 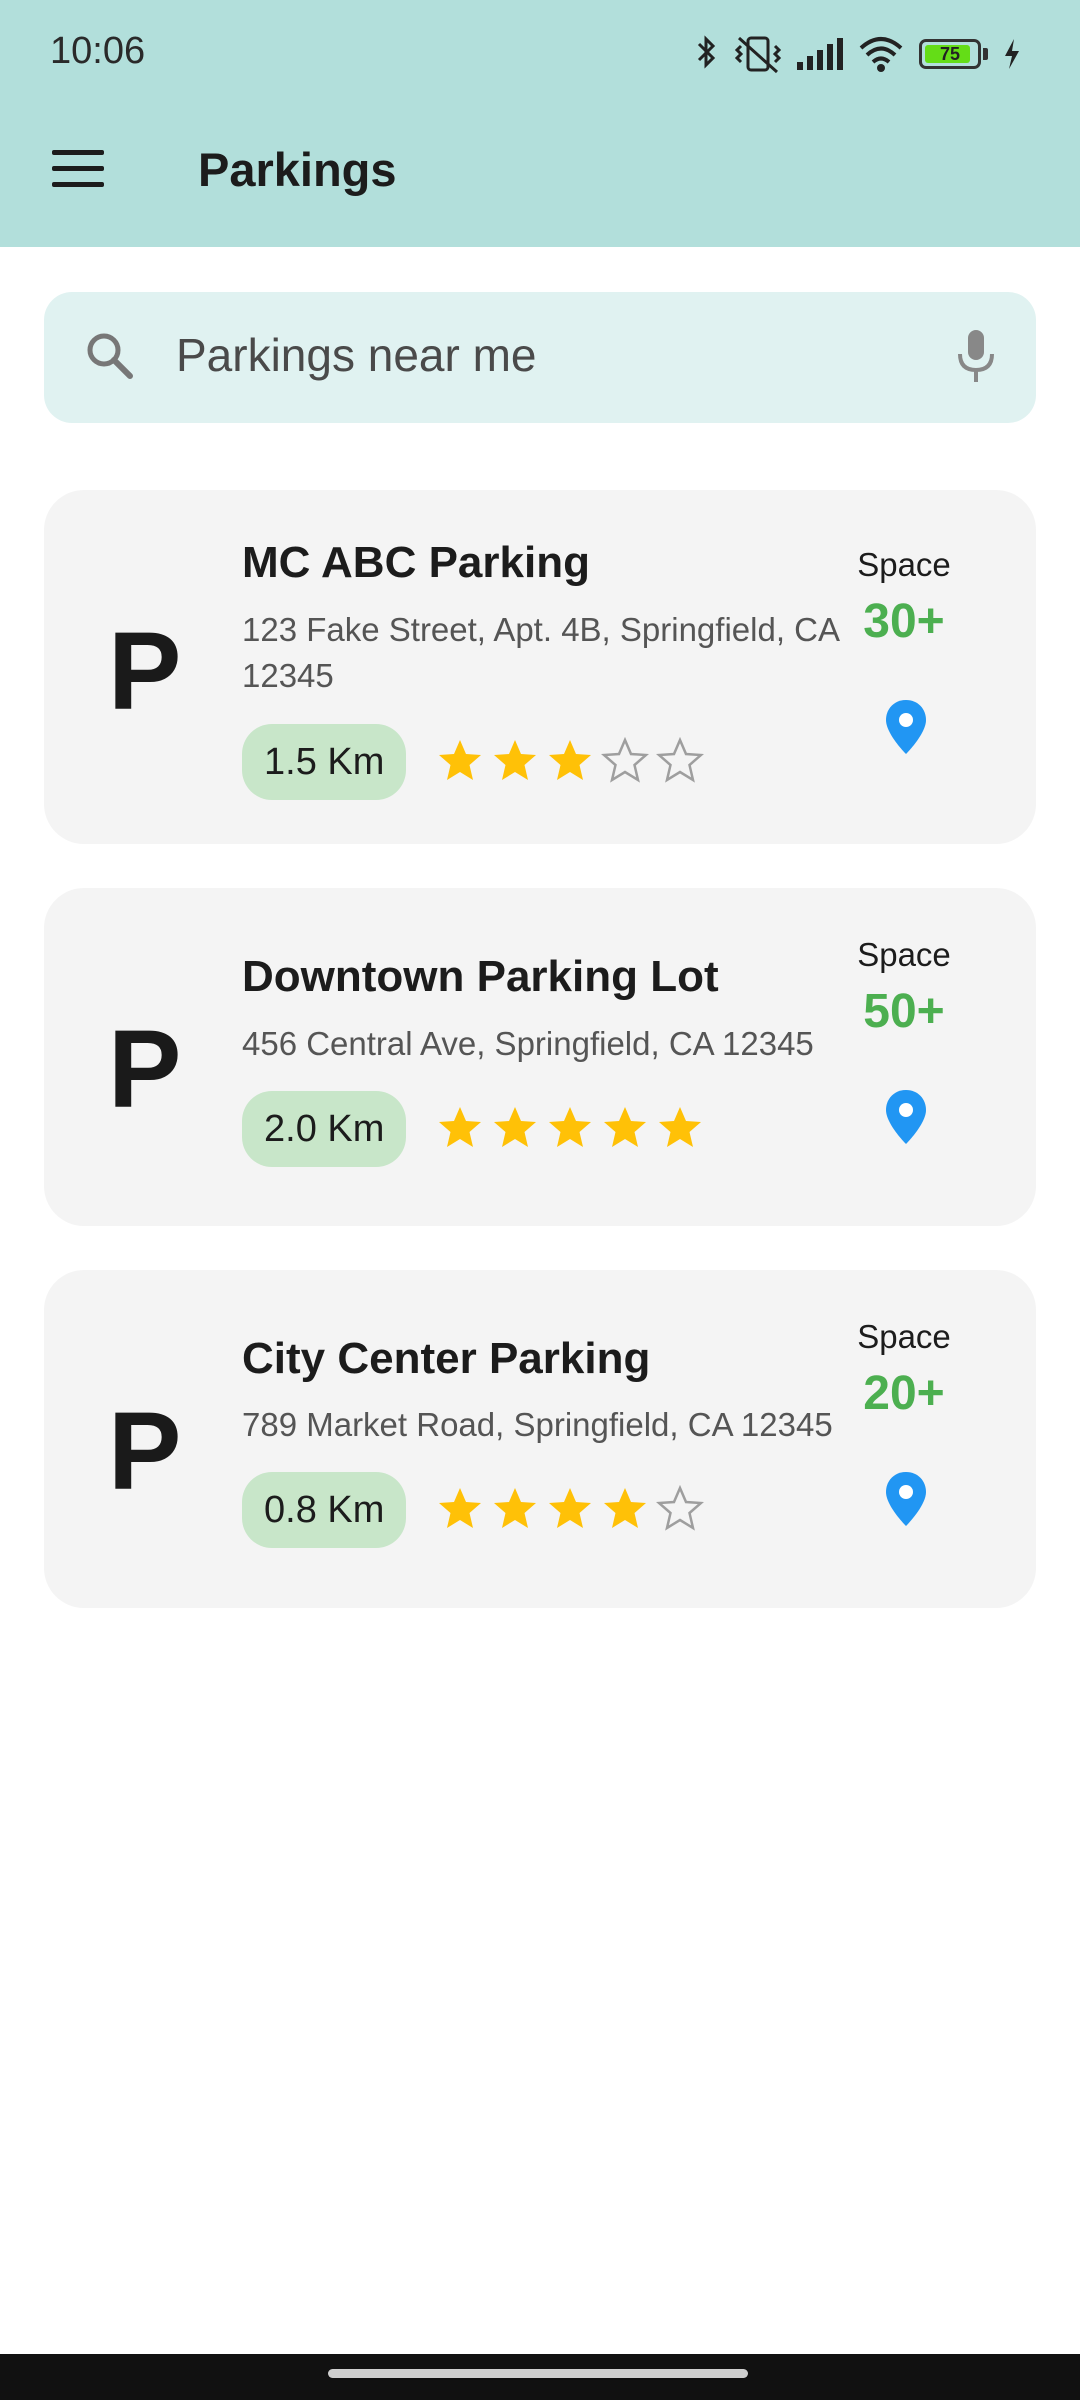 I want to click on mic-icon, so click(x=976, y=356).